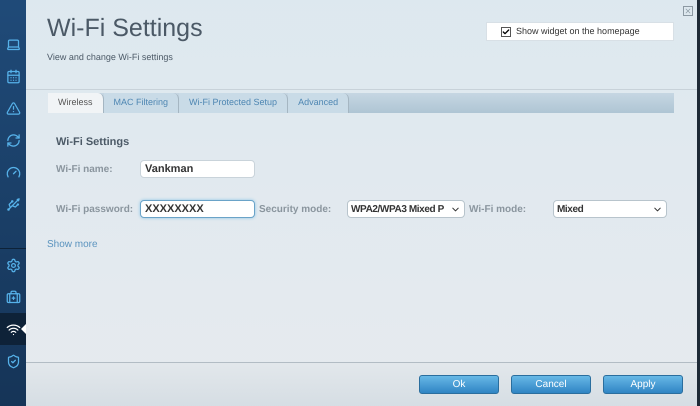 This screenshot has width=700, height=406. I want to click on sidebar-item, so click(13, 329).